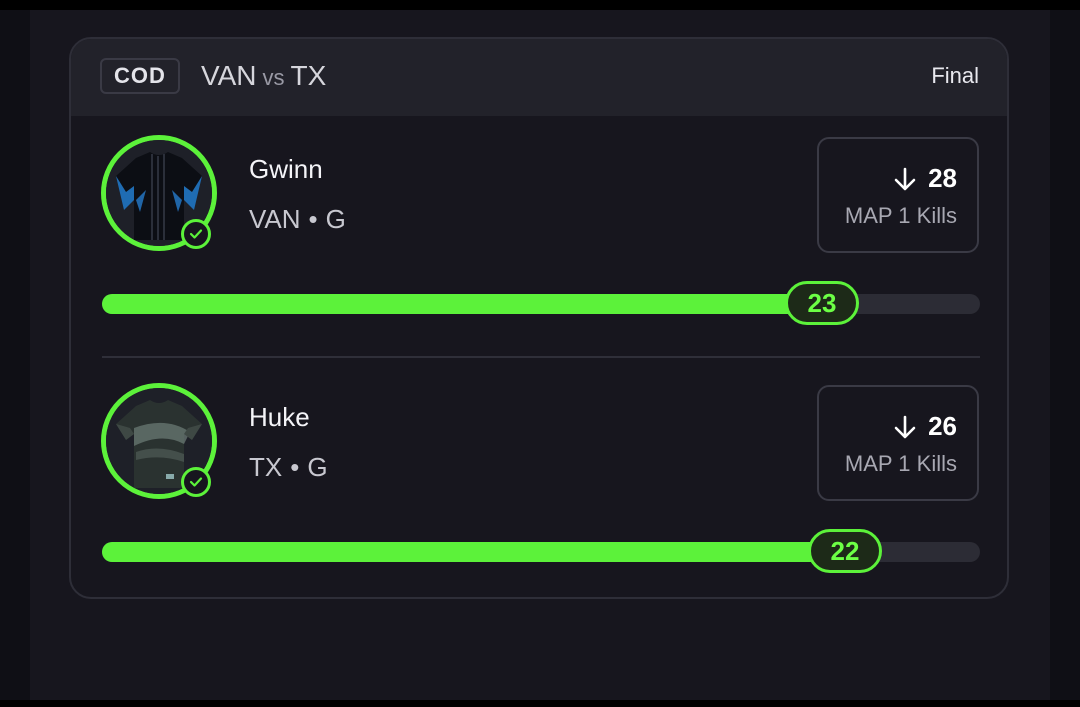 Image resolution: width=1080 pixels, height=707 pixels. I want to click on match-header: COD VAN vs TX Final, so click(539, 77).